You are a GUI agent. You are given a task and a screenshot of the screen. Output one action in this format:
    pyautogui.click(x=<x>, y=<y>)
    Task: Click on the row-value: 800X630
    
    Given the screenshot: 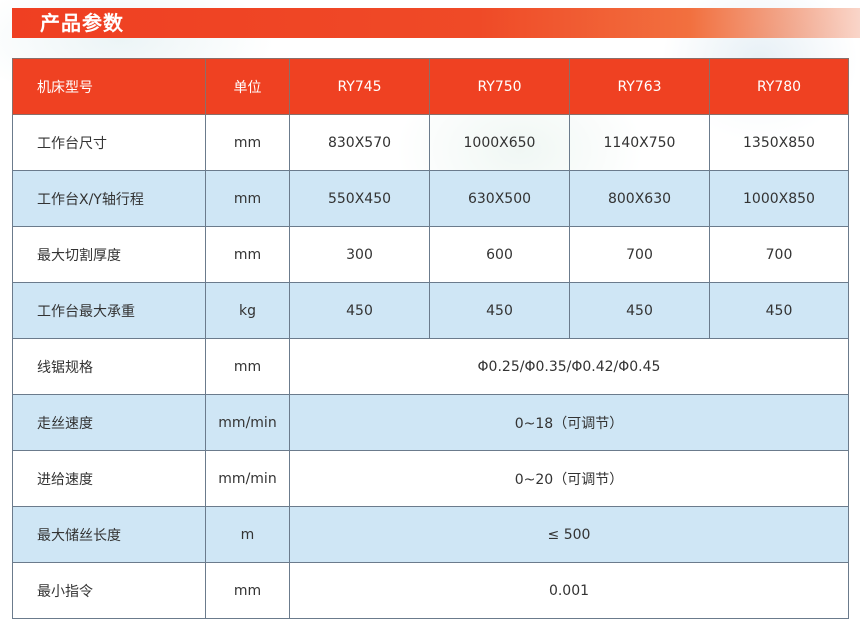 What is the action you would take?
    pyautogui.click(x=639, y=198)
    